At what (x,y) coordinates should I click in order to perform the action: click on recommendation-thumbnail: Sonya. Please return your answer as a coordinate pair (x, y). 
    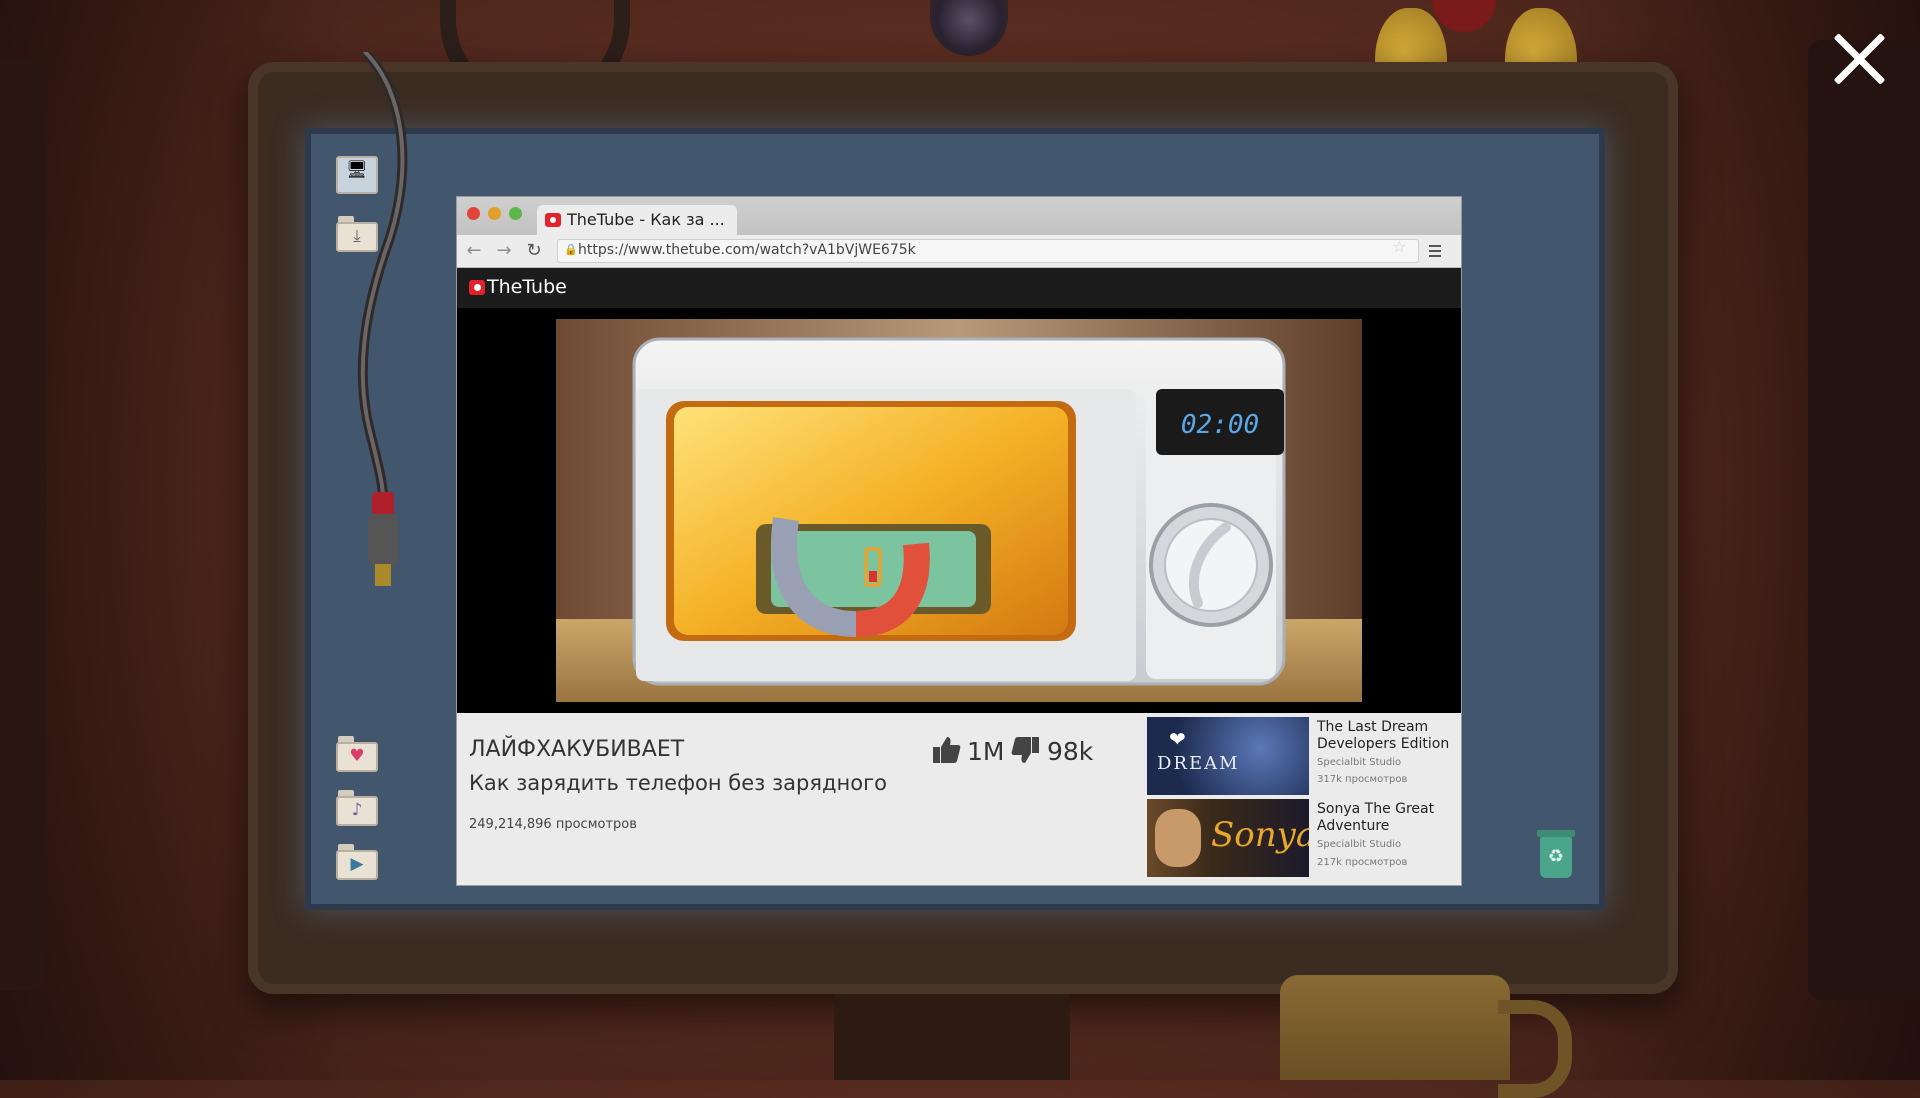
    Looking at the image, I should click on (1228, 838).